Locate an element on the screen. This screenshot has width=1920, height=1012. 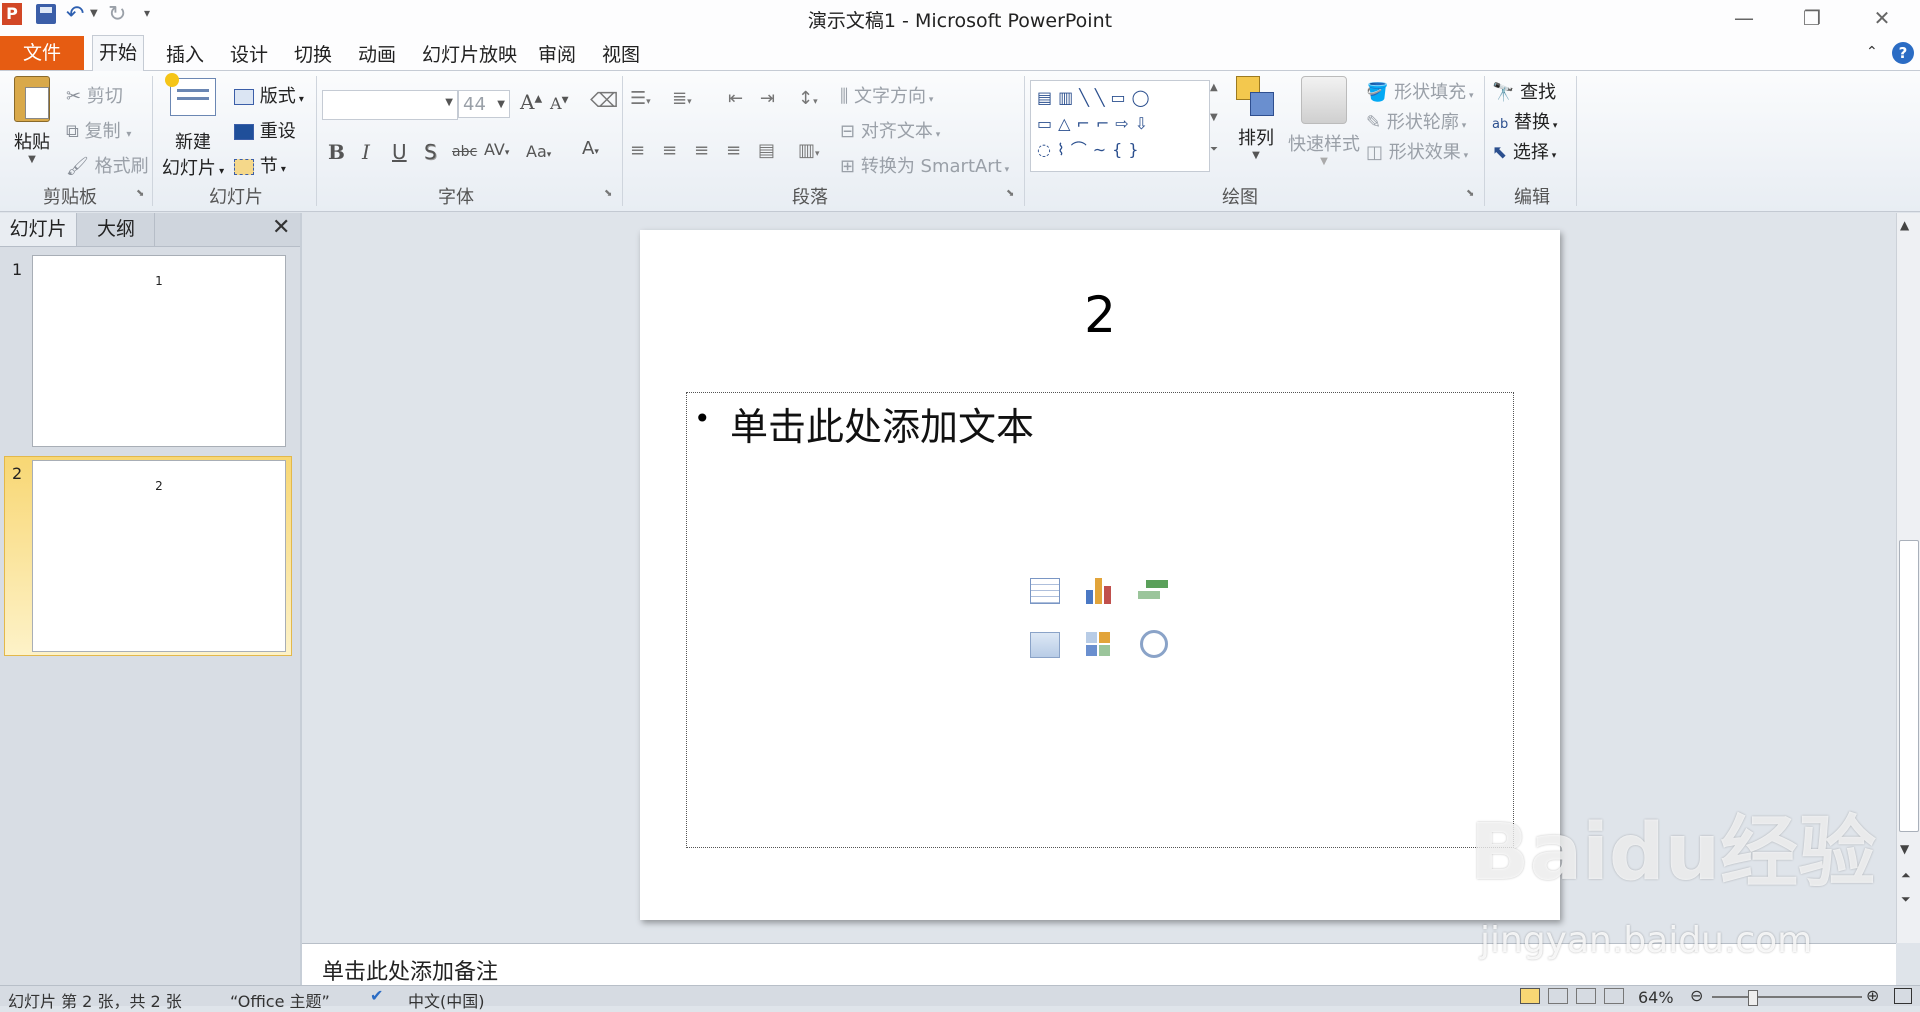
slide-title: 2 is located at coordinates (1100, 315).